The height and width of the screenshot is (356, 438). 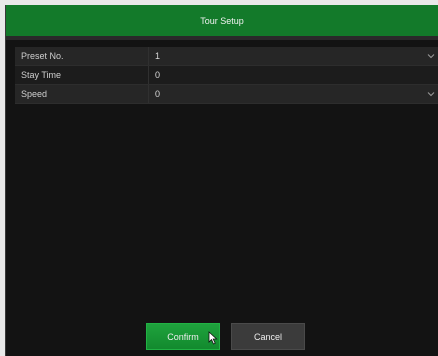 What do you see at coordinates (293, 94) in the screenshot?
I see `speed-select: 0` at bounding box center [293, 94].